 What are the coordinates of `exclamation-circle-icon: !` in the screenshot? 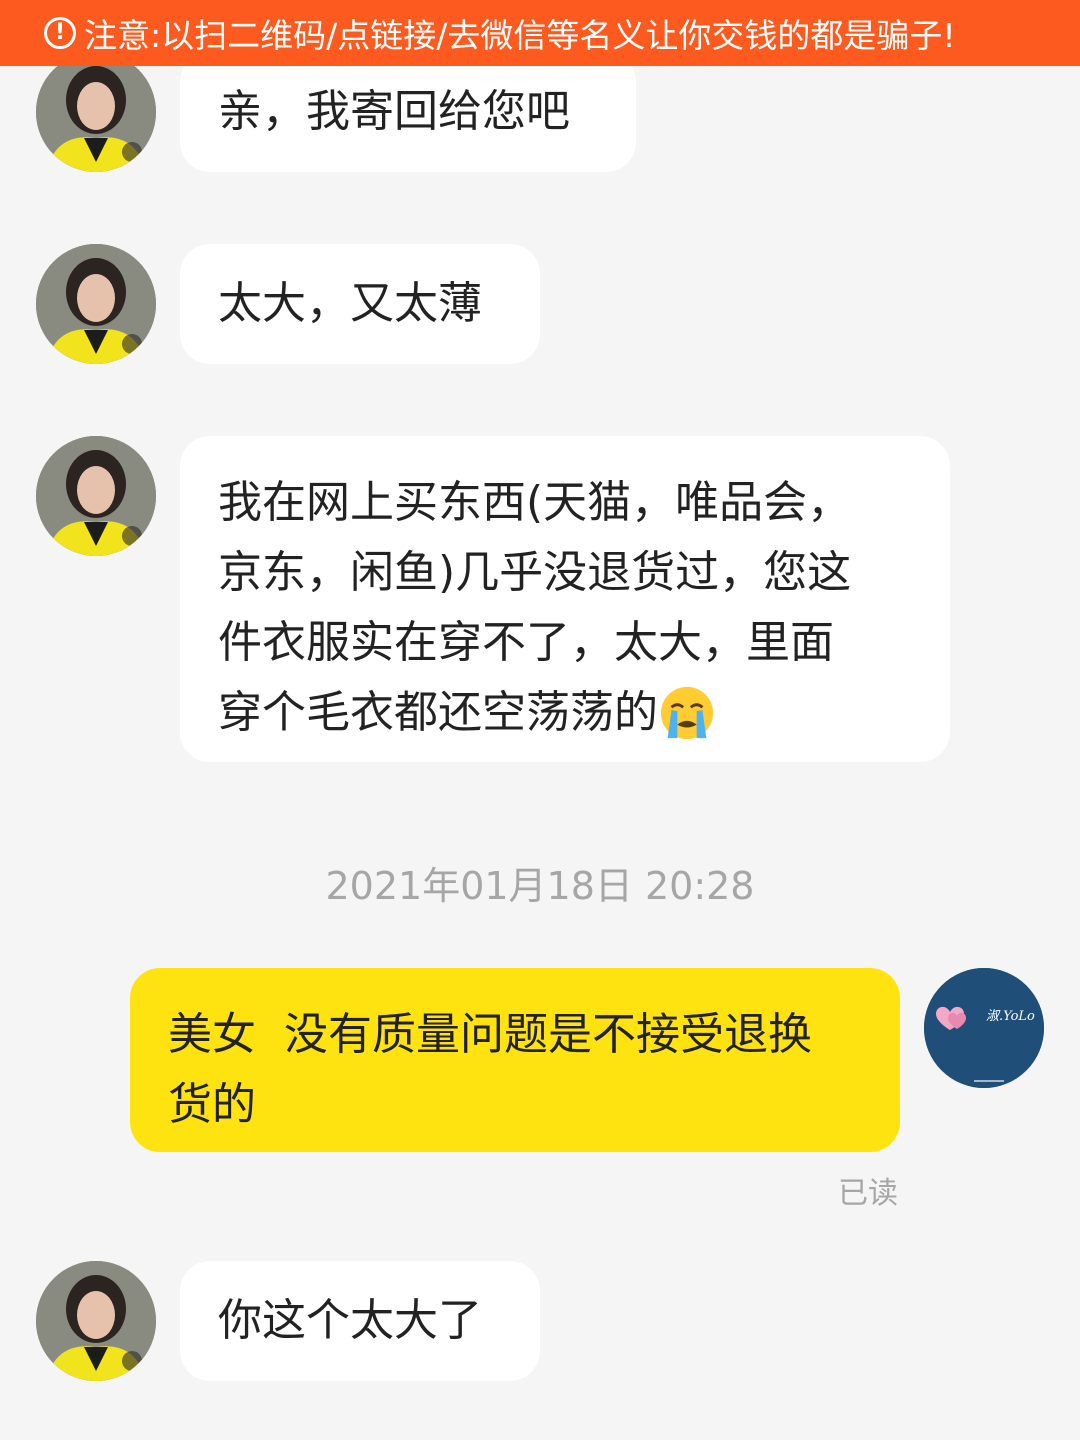 It's located at (60, 33).